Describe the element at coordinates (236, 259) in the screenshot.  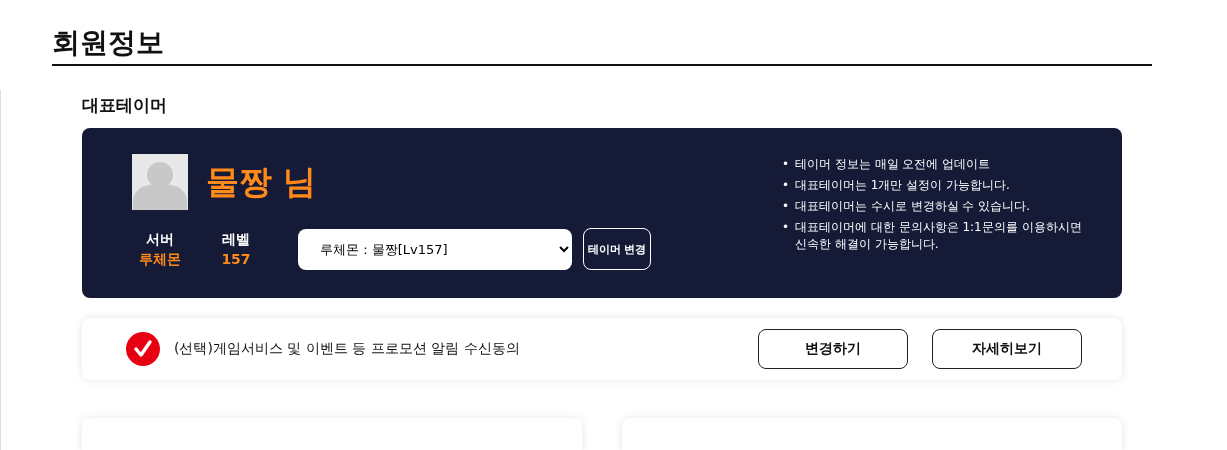
I see `level-value: 157` at that location.